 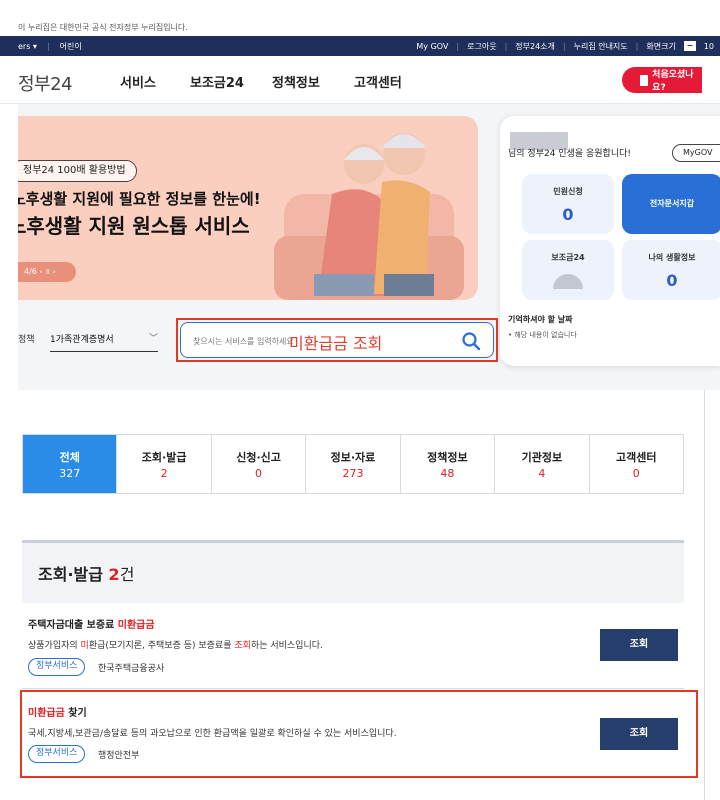 I want to click on tab-application-report: 신청·신고 0, so click(x=257, y=464).